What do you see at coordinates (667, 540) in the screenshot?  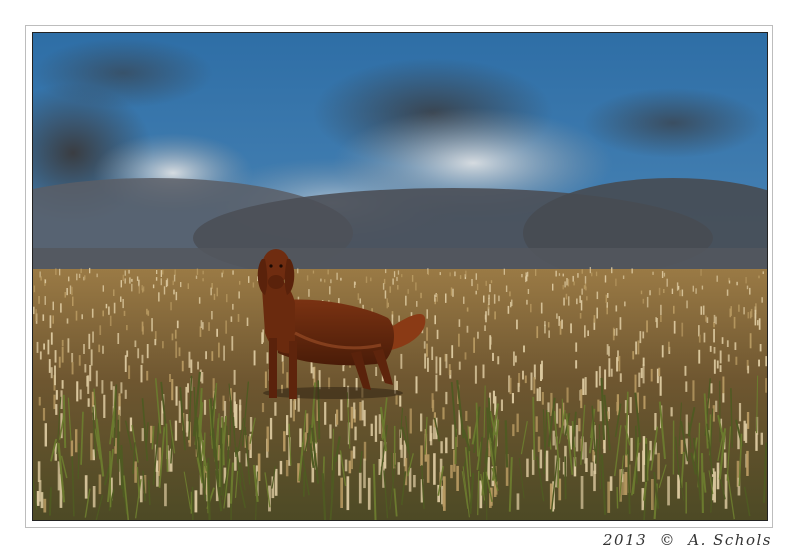 I see `copyright-icon: ©` at bounding box center [667, 540].